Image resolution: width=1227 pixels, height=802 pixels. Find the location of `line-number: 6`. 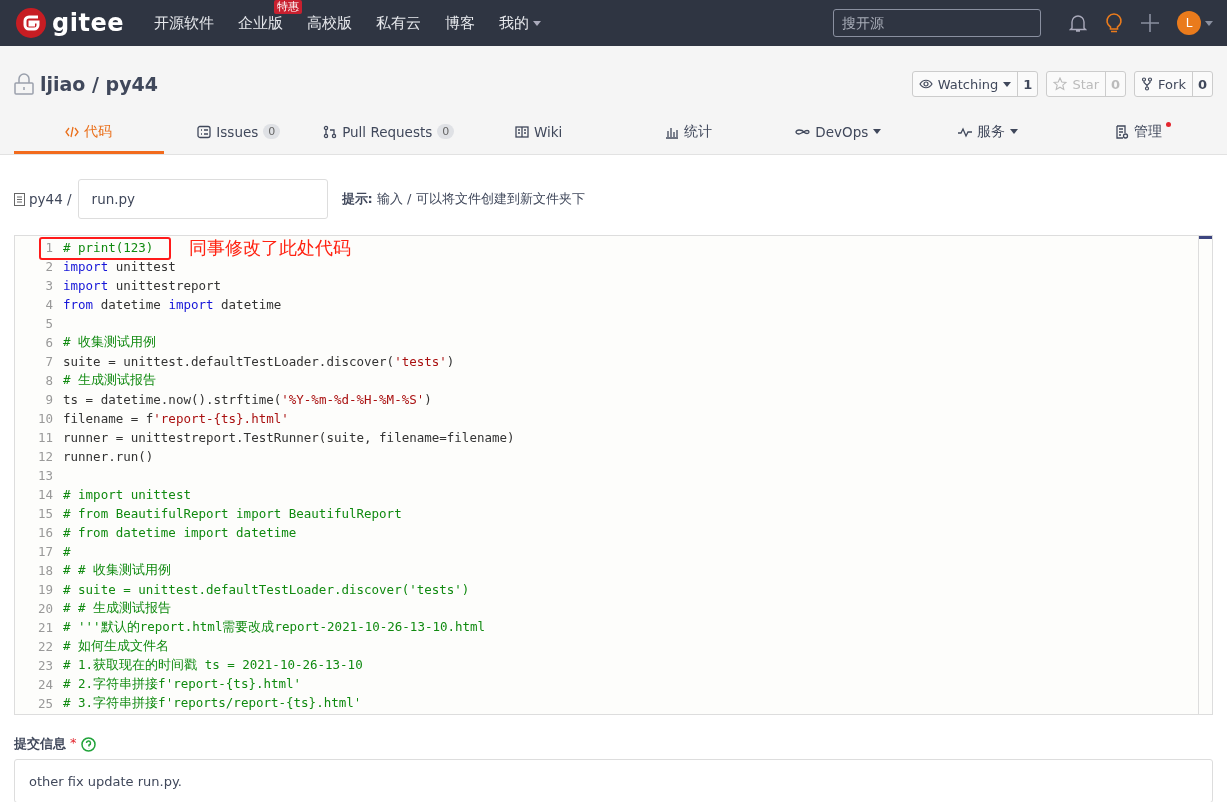

line-number: 6 is located at coordinates (49, 342).